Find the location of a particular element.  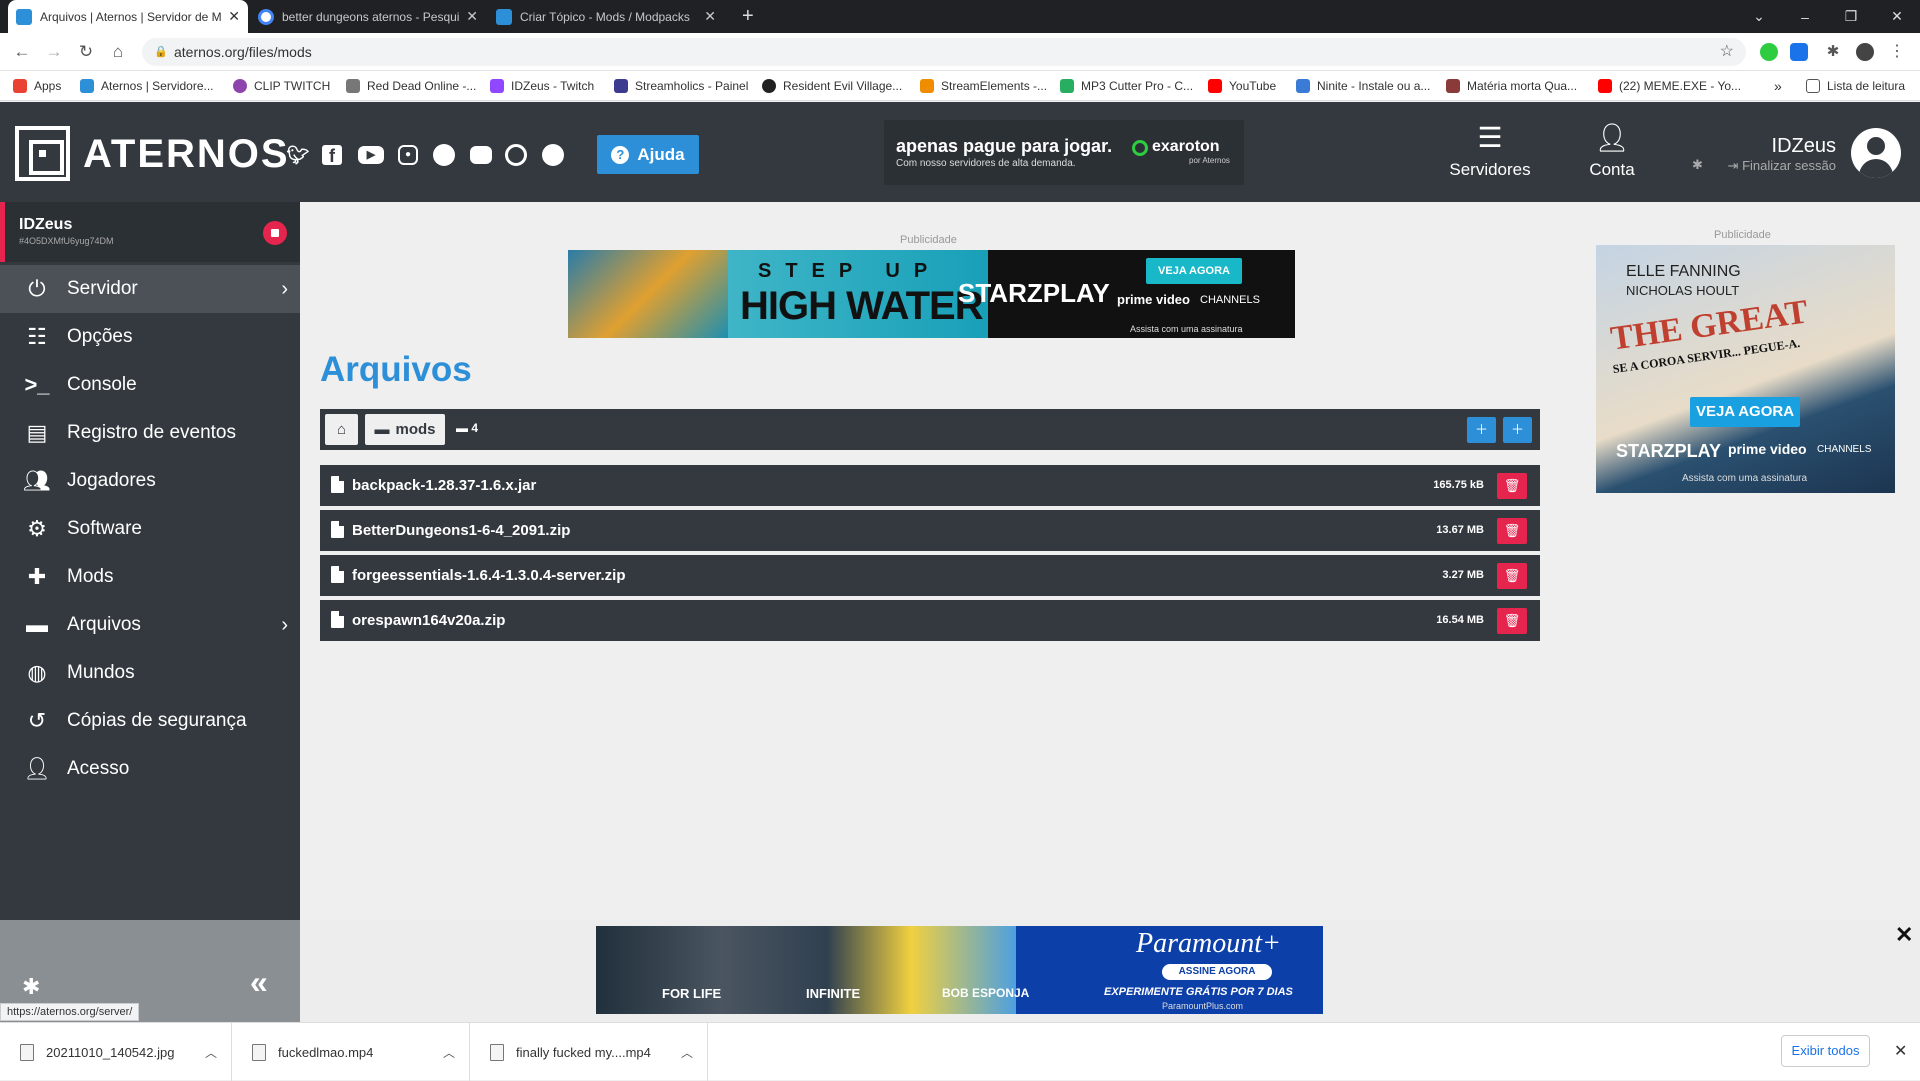

tab-criar-topico: Criar Tópico - Mods / Modpacks ✕ is located at coordinates (606, 16).